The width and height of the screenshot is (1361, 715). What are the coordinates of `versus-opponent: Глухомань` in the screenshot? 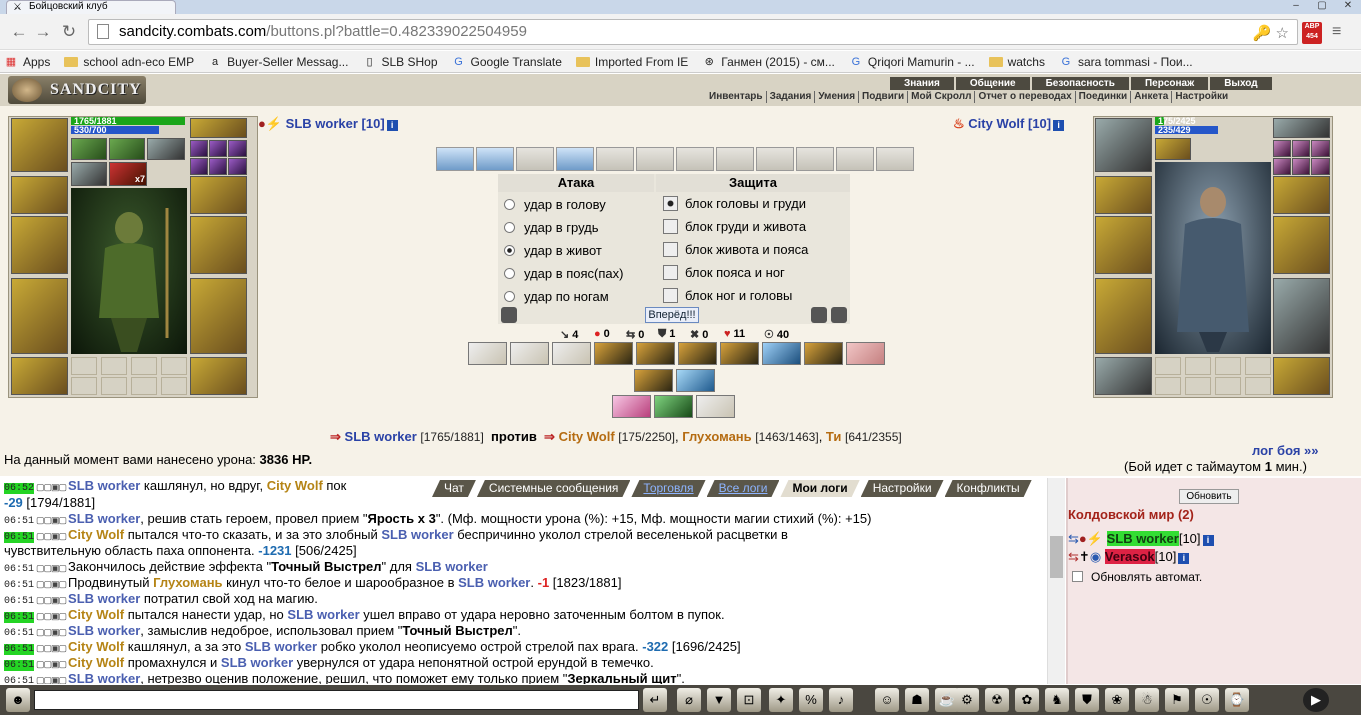 It's located at (716, 436).